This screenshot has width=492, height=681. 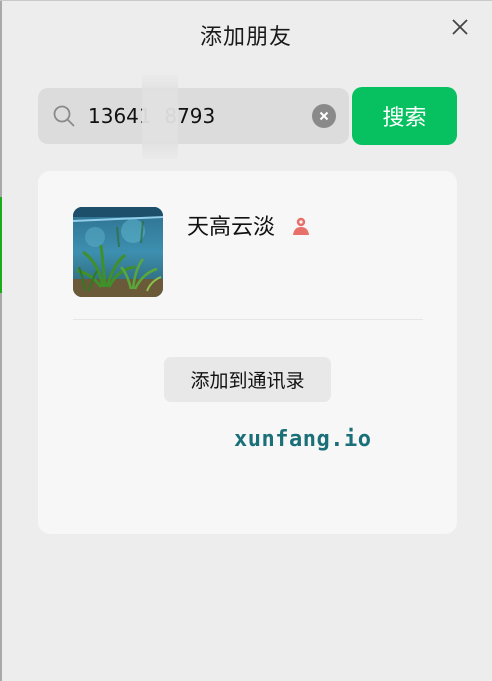 What do you see at coordinates (231, 227) in the screenshot?
I see `contact-name: 天高云淡` at bounding box center [231, 227].